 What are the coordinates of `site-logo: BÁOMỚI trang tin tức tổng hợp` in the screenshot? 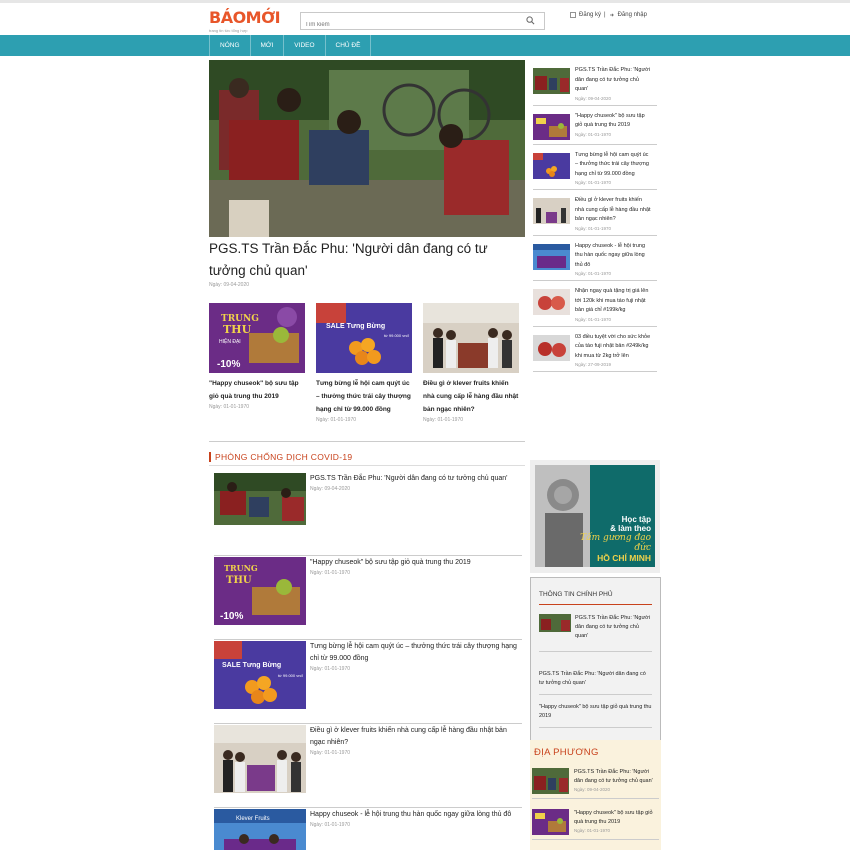 It's located at (245, 20).